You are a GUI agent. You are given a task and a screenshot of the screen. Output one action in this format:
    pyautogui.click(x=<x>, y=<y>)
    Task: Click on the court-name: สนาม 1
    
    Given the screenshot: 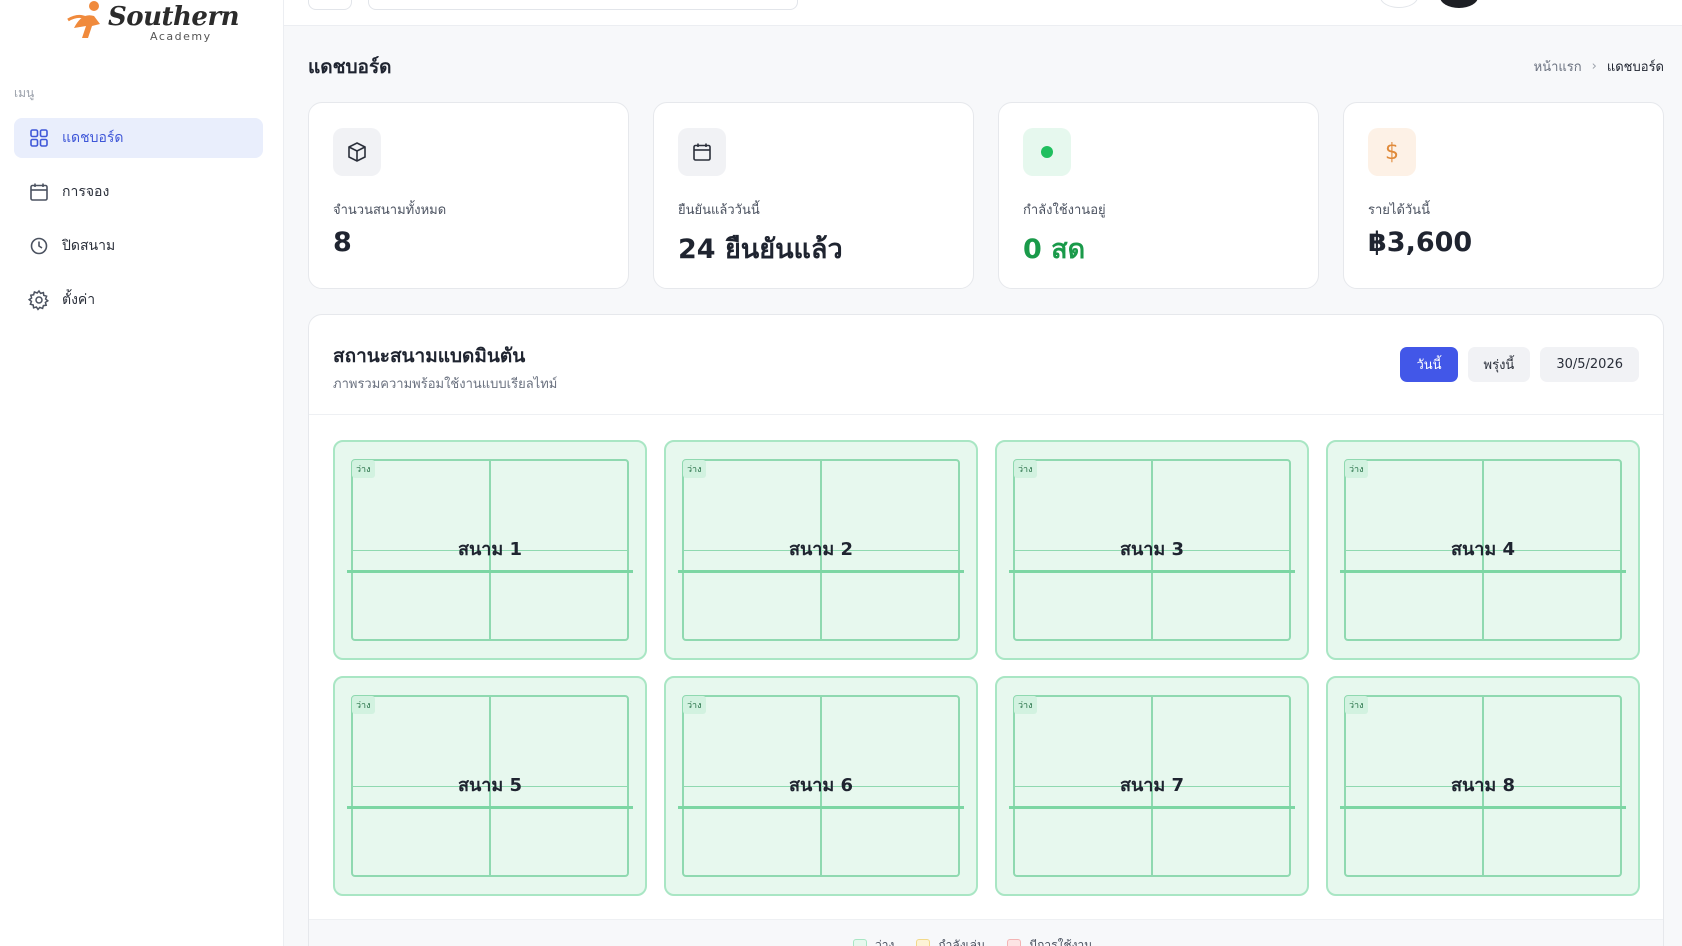 What is the action you would take?
    pyautogui.click(x=490, y=549)
    